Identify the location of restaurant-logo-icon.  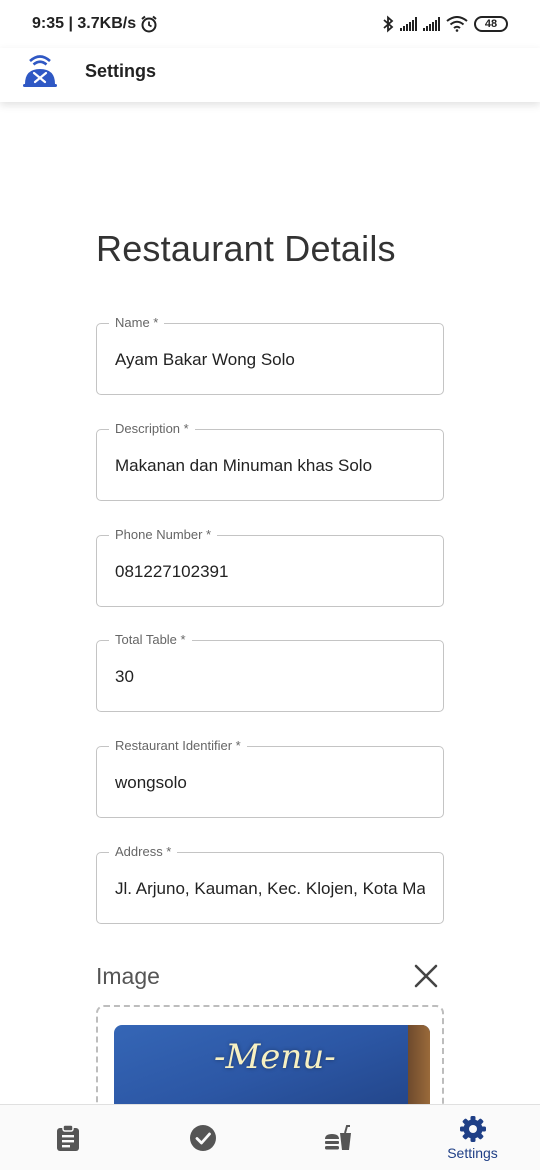
(40, 71).